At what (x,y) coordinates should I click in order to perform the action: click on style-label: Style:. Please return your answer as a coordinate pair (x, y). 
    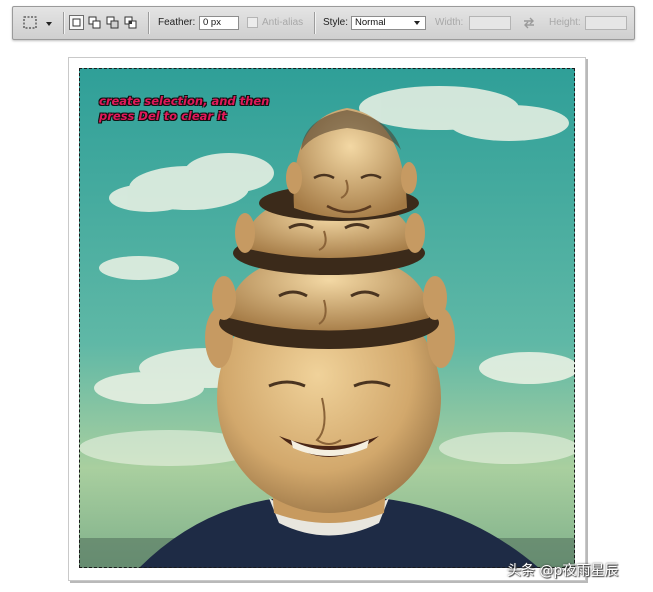
    Looking at the image, I should click on (336, 22).